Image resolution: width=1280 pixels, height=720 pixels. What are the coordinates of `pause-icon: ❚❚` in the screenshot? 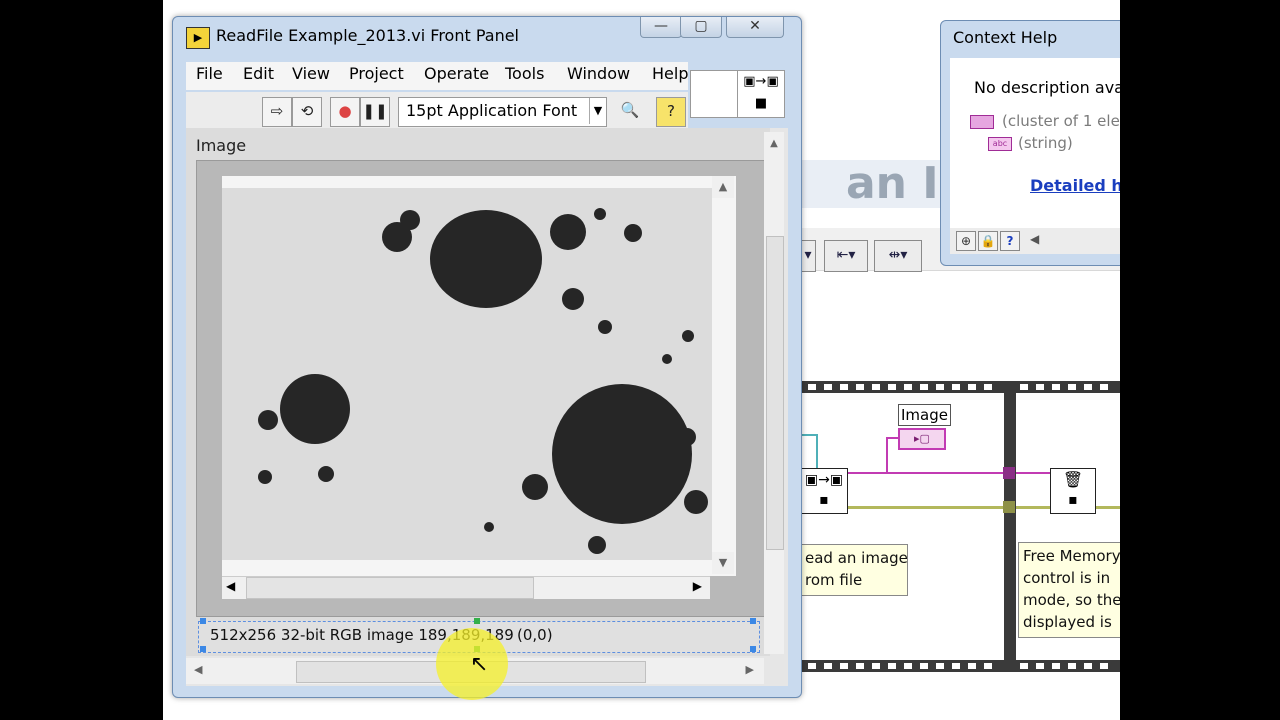 It's located at (375, 112).